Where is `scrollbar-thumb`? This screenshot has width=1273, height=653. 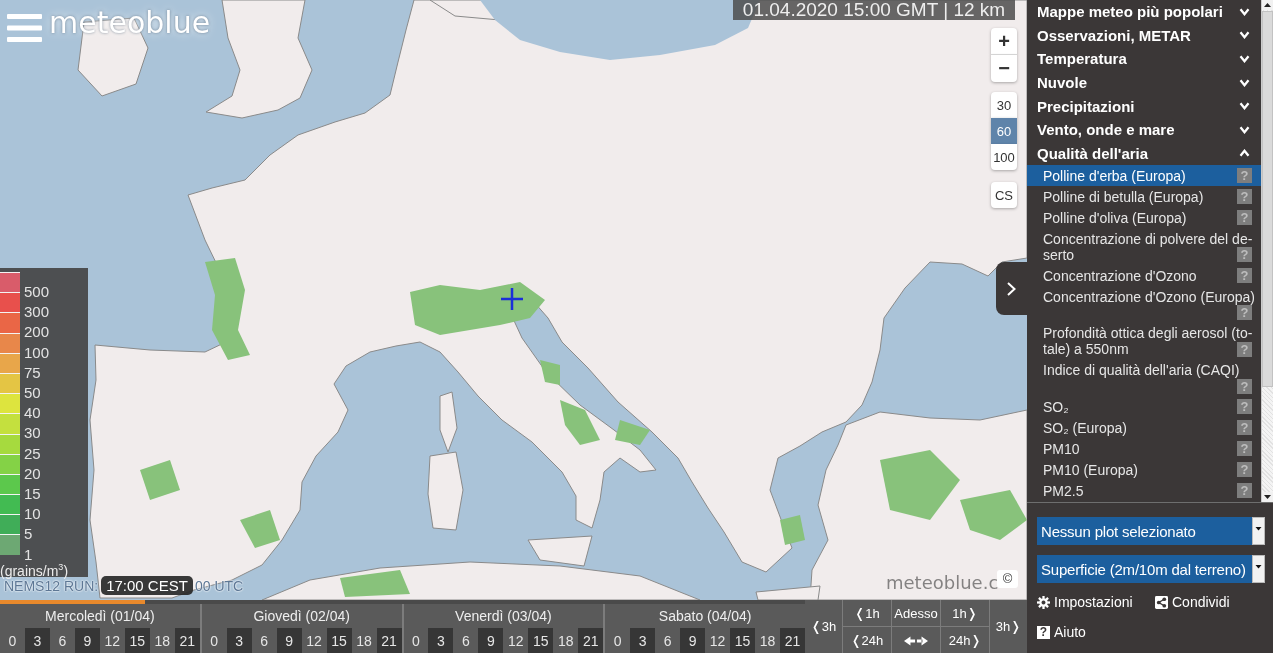 scrollbar-thumb is located at coordinates (1267, 199).